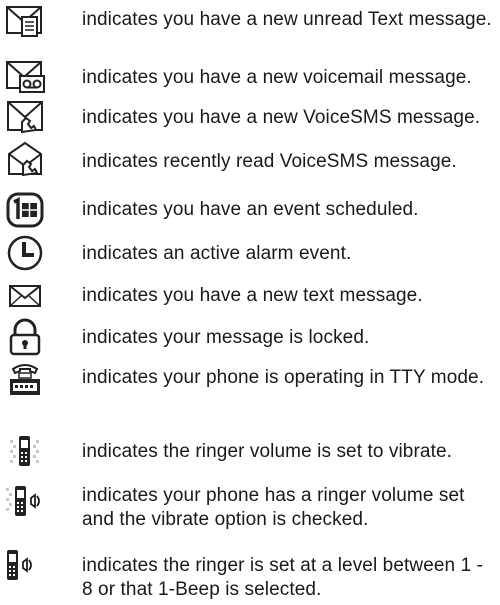  Describe the element at coordinates (25, 337) in the screenshot. I see `lock-icon` at that location.